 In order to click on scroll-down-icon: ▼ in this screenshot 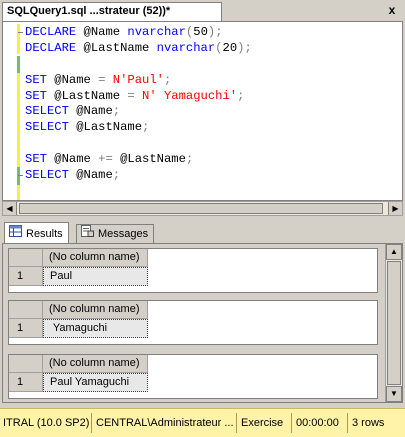, I will do `click(394, 394)`.